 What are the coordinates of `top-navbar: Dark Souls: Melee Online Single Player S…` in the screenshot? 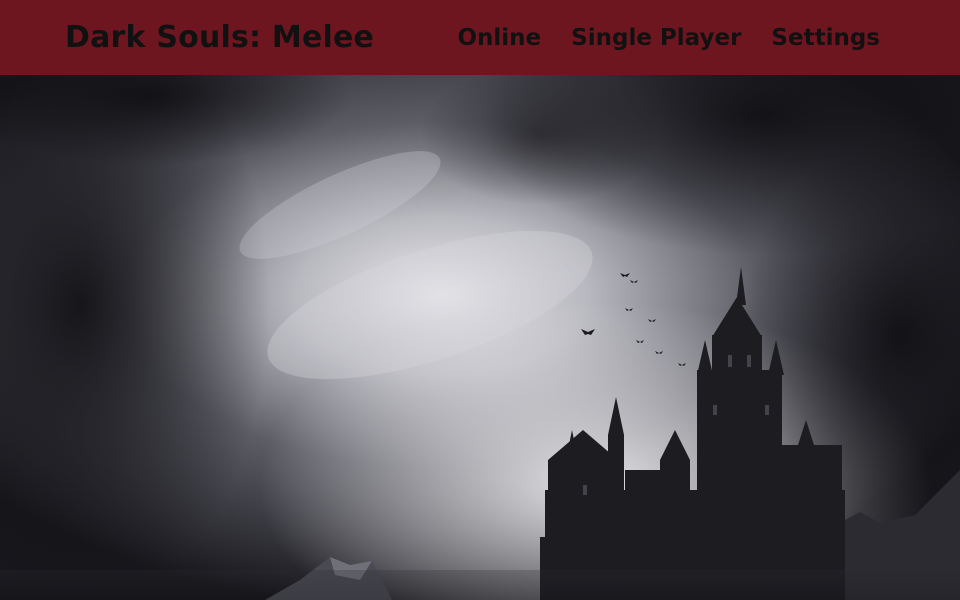 It's located at (480, 37).